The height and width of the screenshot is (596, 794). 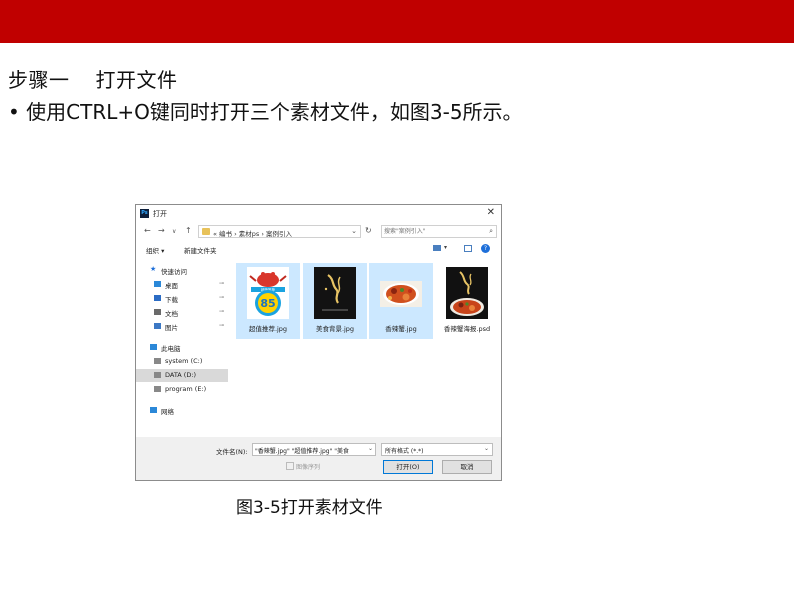 I want to click on address-bar: « 编书 › 素材ps › 案例引入 ⌄, so click(x=279, y=231).